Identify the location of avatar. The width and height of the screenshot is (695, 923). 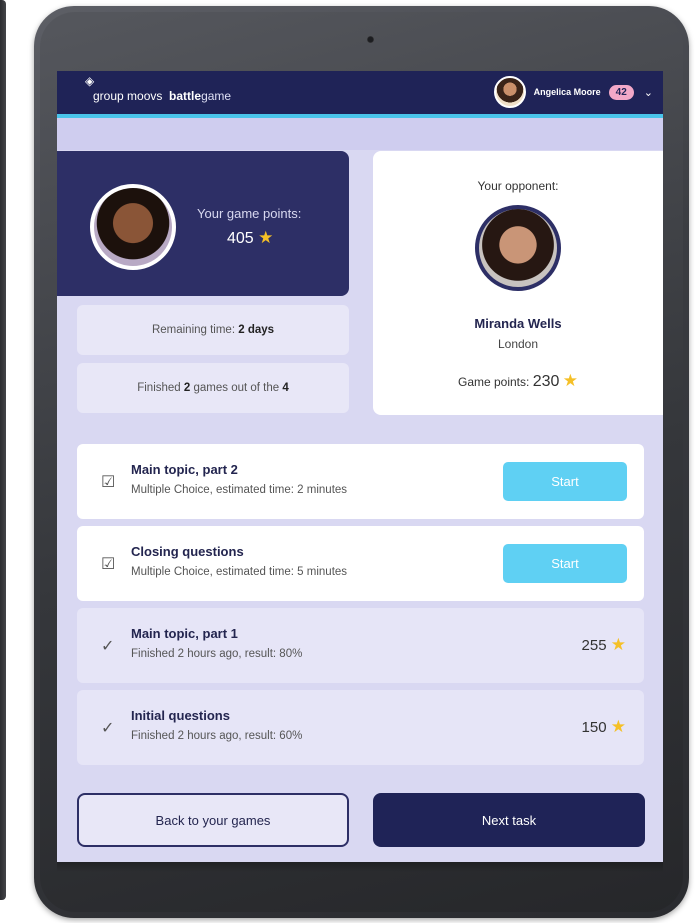
(509, 92).